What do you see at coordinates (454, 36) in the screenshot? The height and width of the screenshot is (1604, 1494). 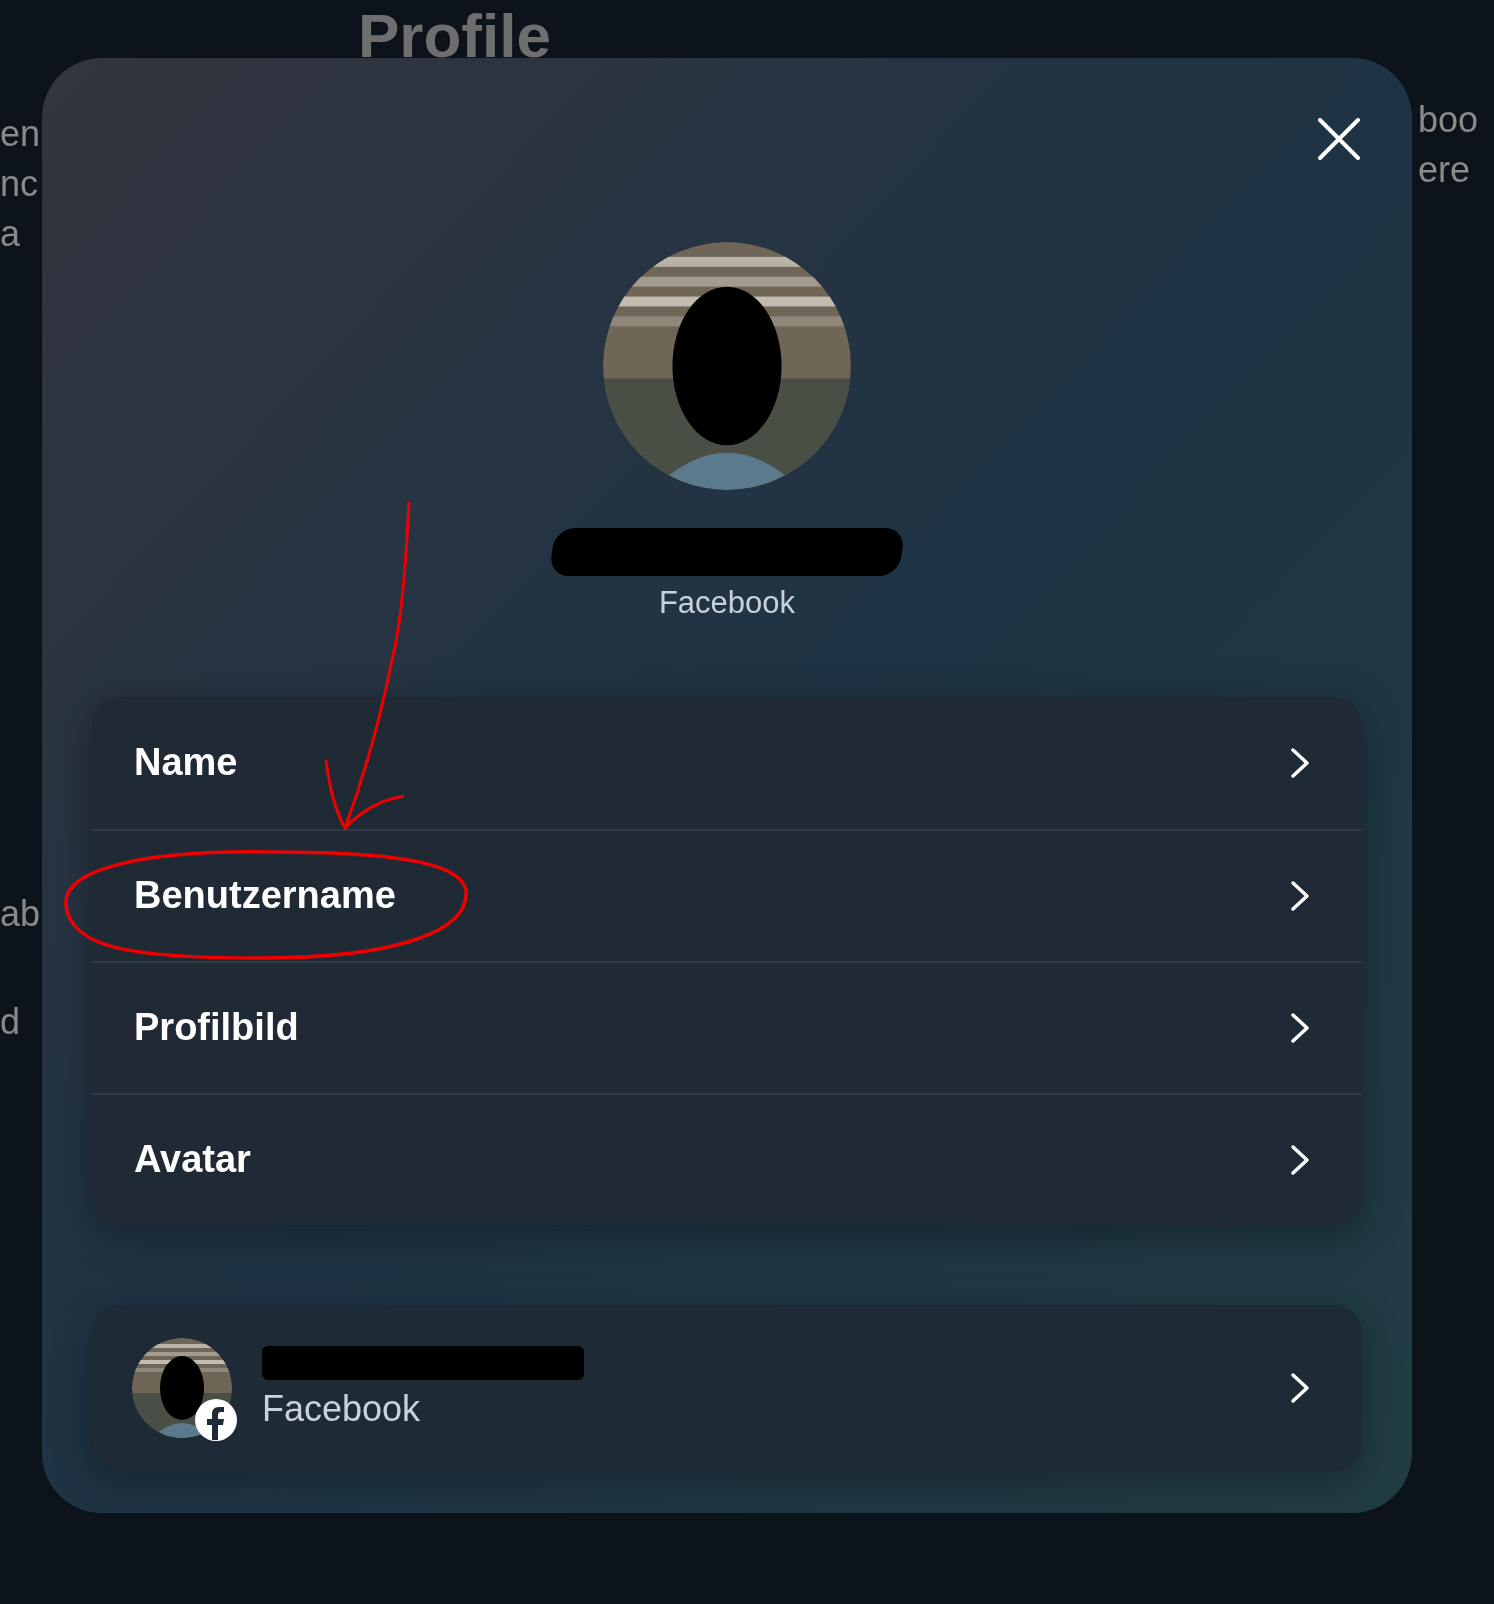 I see `page-title: Profile` at bounding box center [454, 36].